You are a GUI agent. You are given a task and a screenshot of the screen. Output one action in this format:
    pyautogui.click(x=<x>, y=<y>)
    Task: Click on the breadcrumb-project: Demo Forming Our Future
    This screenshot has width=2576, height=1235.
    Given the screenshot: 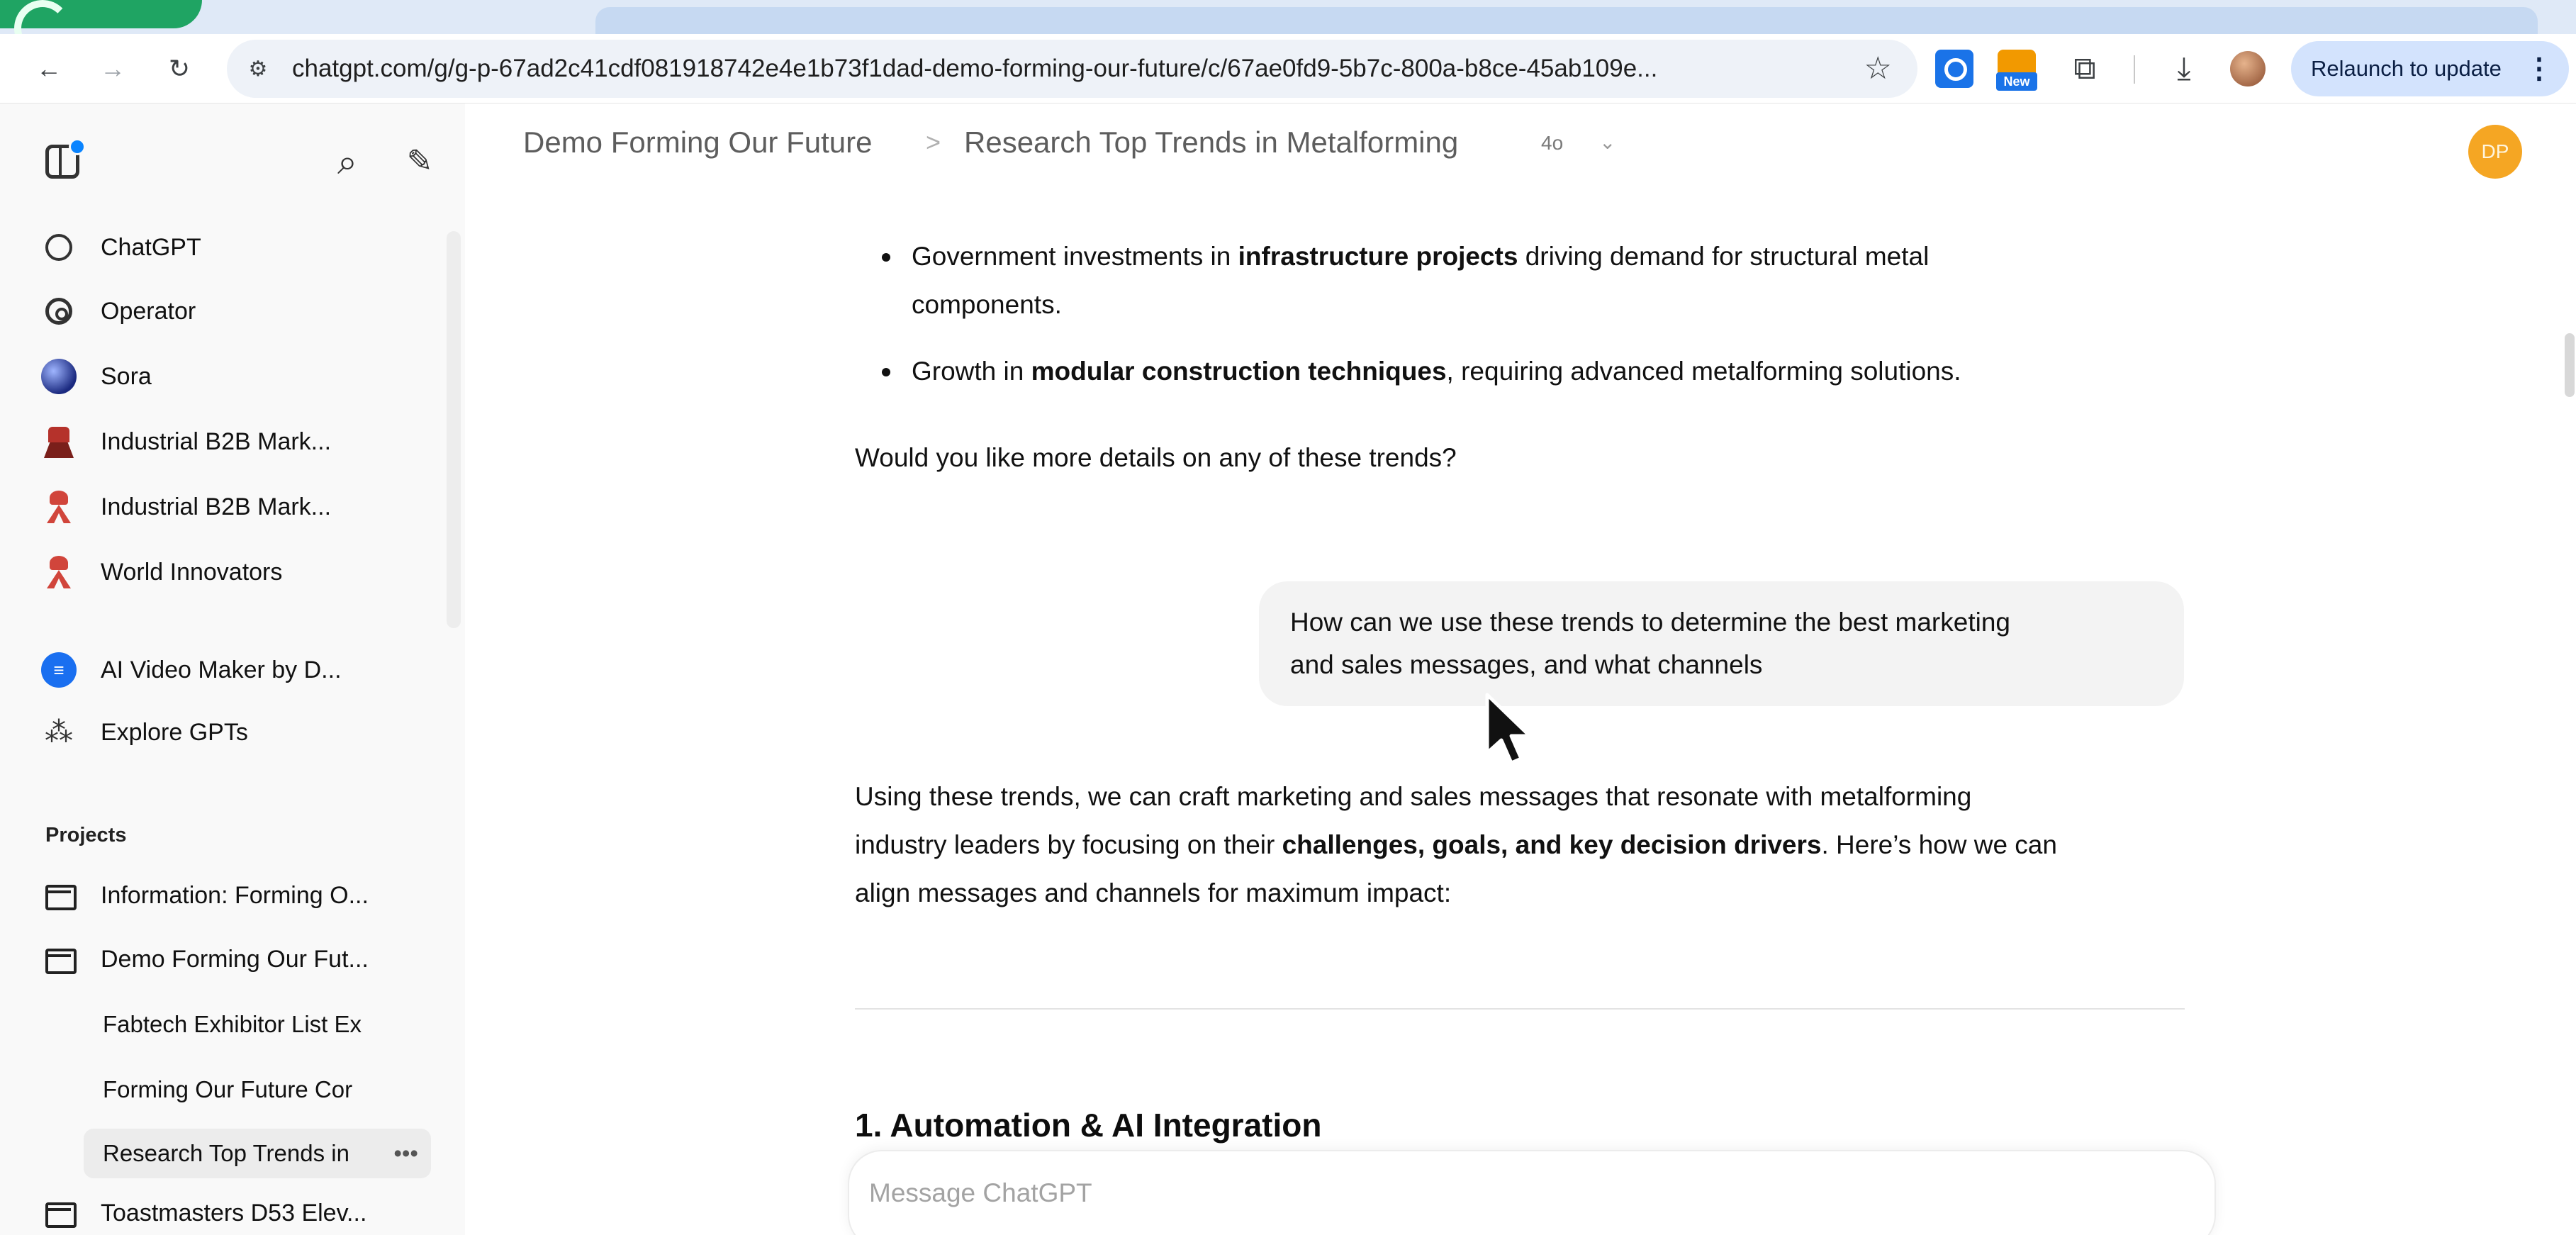 What is the action you would take?
    pyautogui.click(x=697, y=142)
    